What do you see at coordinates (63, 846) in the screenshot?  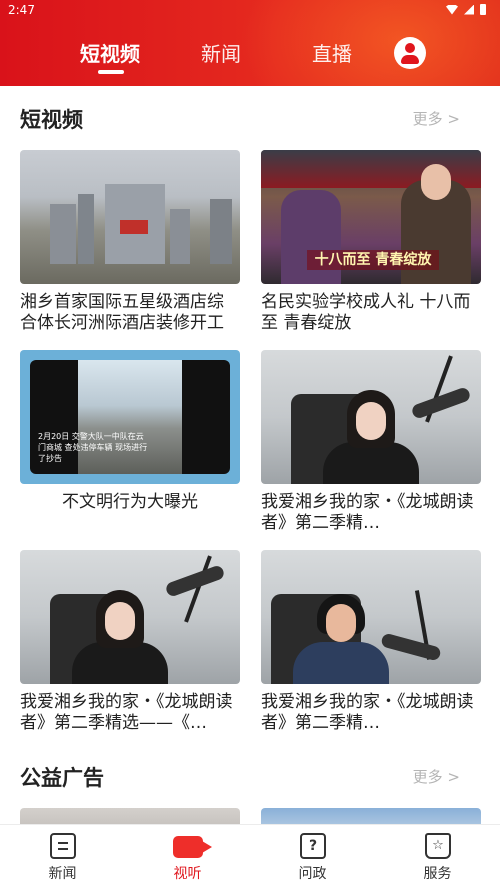 I see `news-icon` at bounding box center [63, 846].